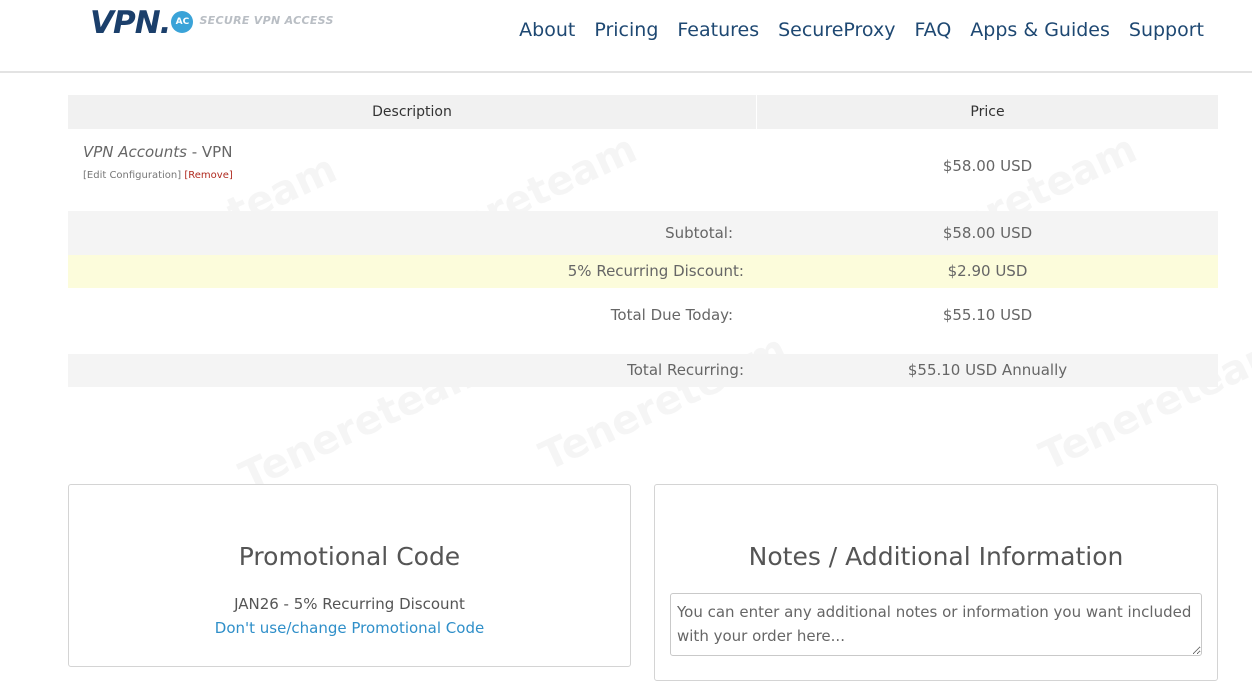 This screenshot has height=682, width=1252. I want to click on product-group: VPN Accounts, so click(135, 152).